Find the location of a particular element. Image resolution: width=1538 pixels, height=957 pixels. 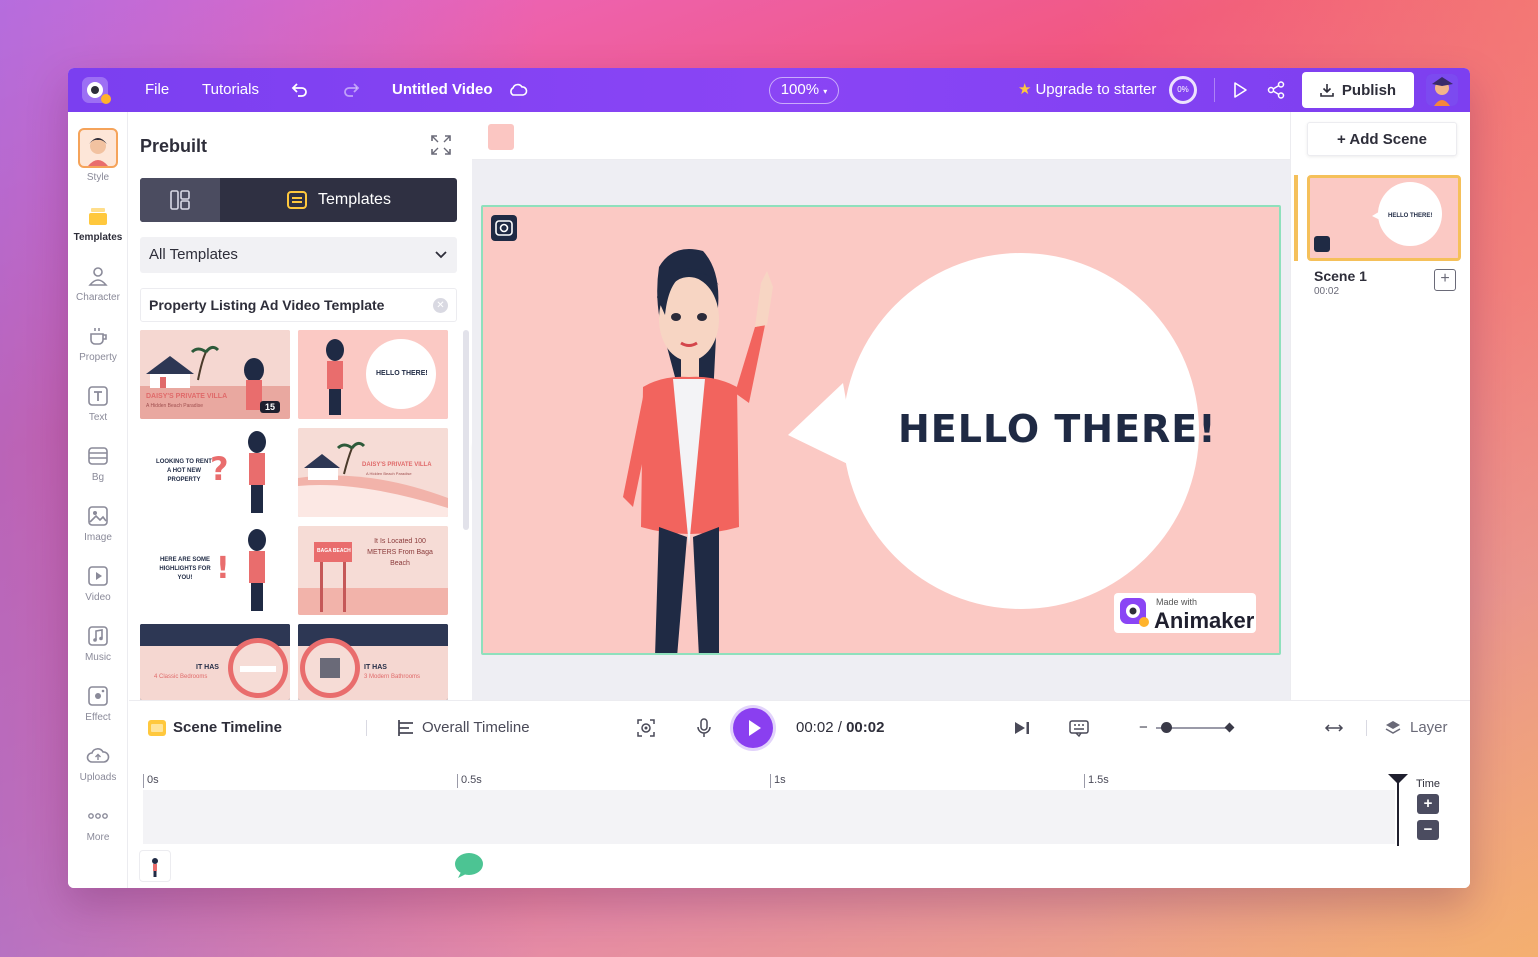

template-category-select: All Templates is located at coordinates (298, 255).